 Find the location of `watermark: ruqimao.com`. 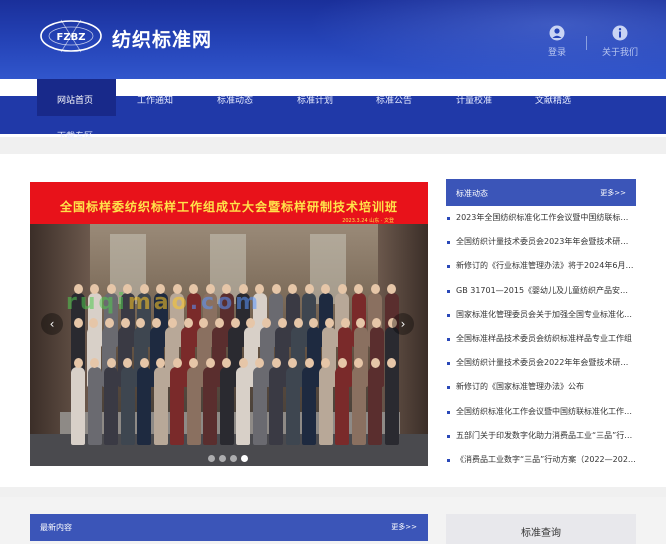

watermark: ruqimao.com is located at coordinates (163, 302).